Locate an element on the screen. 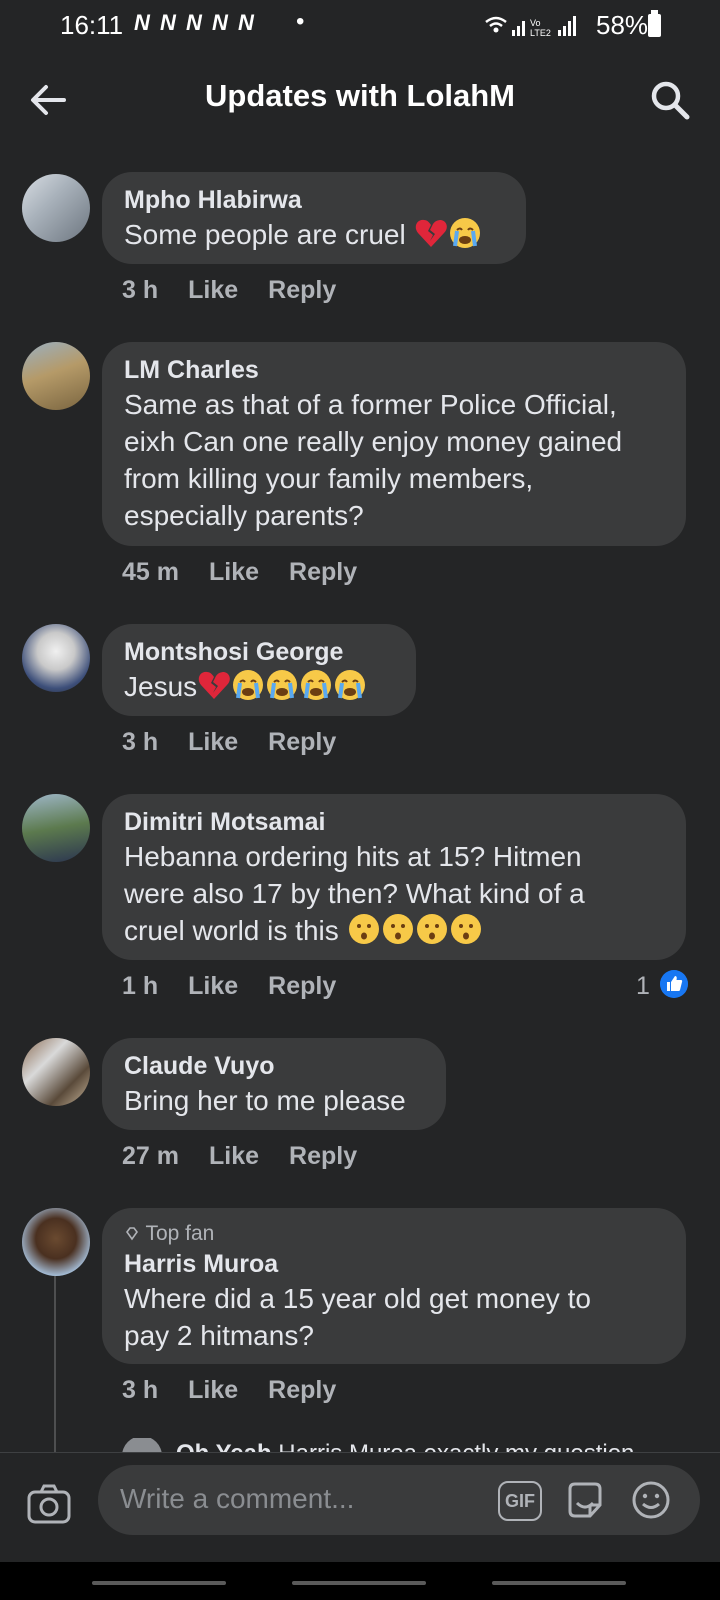 The height and width of the screenshot is (1600, 720). top-app-bar: Updates with LolahM is located at coordinates (360, 98).